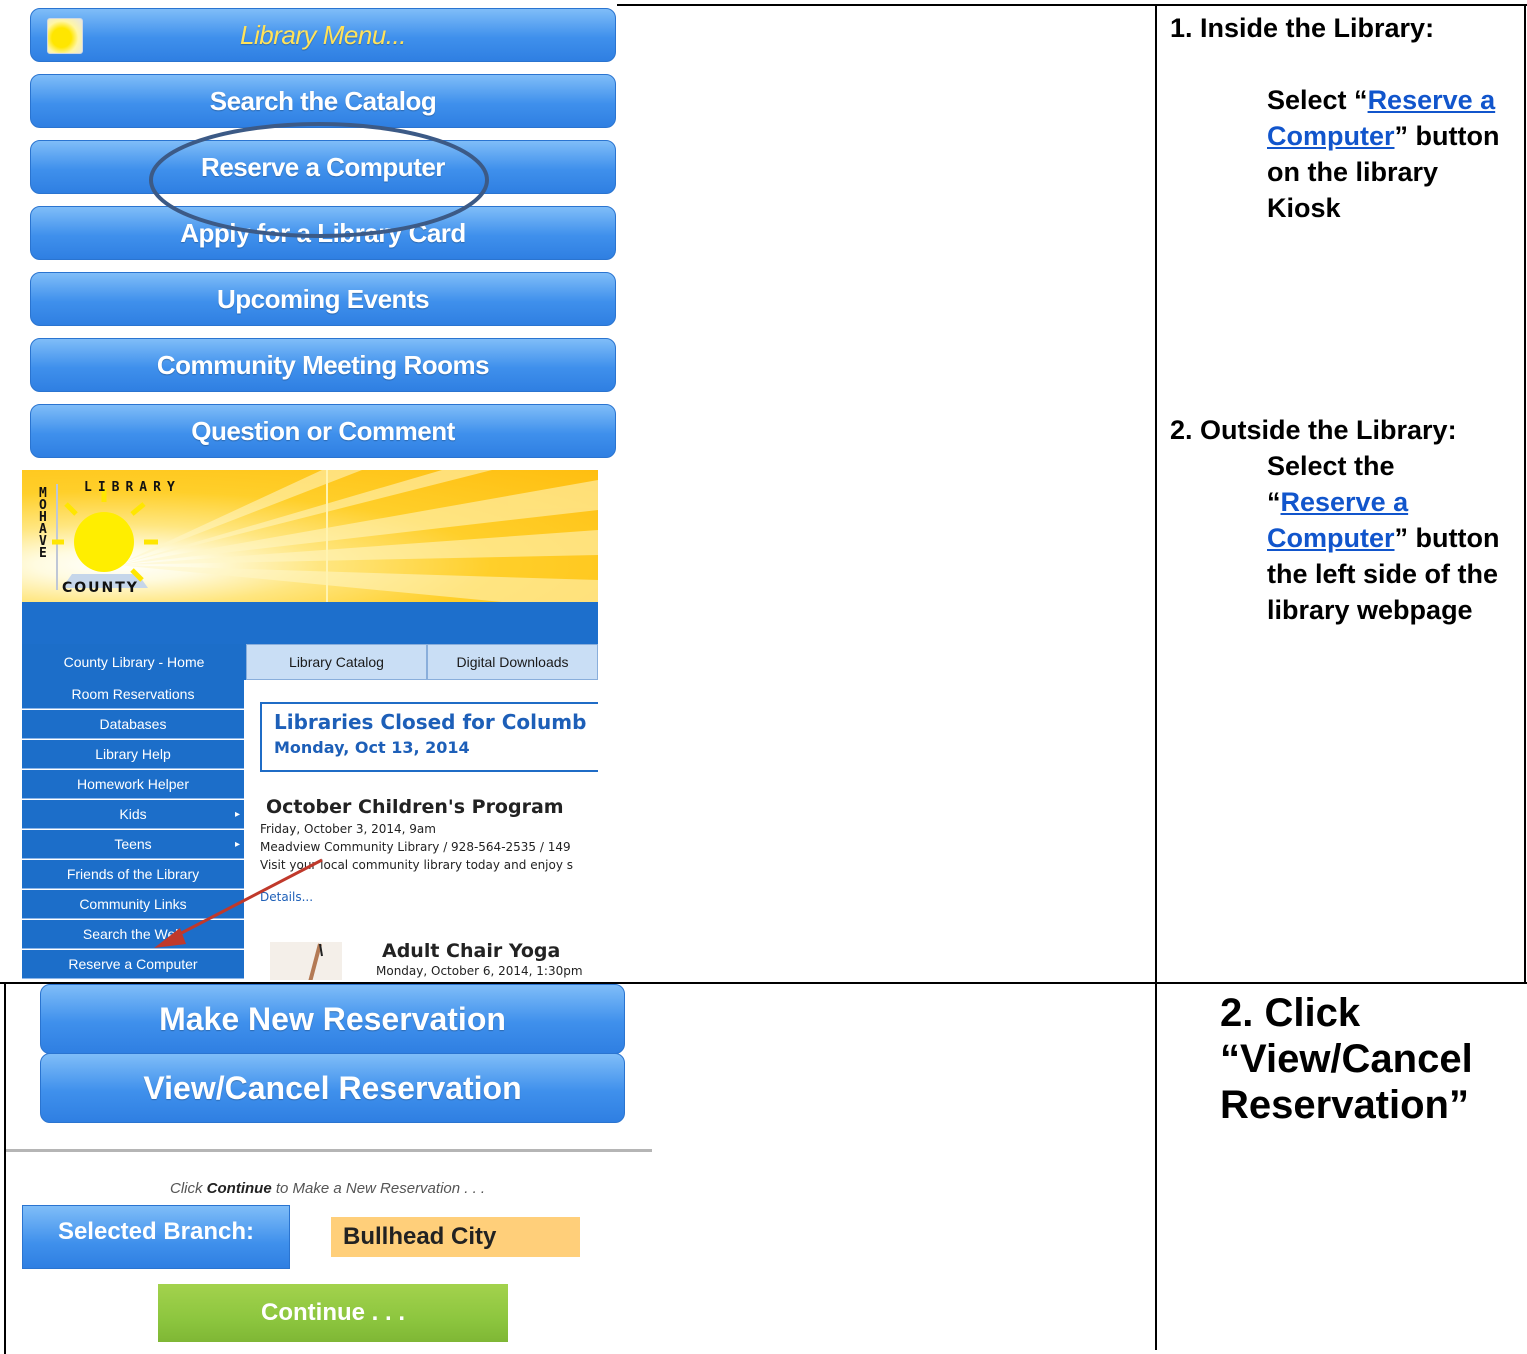 This screenshot has width=1527, height=1354. What do you see at coordinates (323, 365) in the screenshot?
I see `community-meeting-rooms-button: Community Meeting Rooms` at bounding box center [323, 365].